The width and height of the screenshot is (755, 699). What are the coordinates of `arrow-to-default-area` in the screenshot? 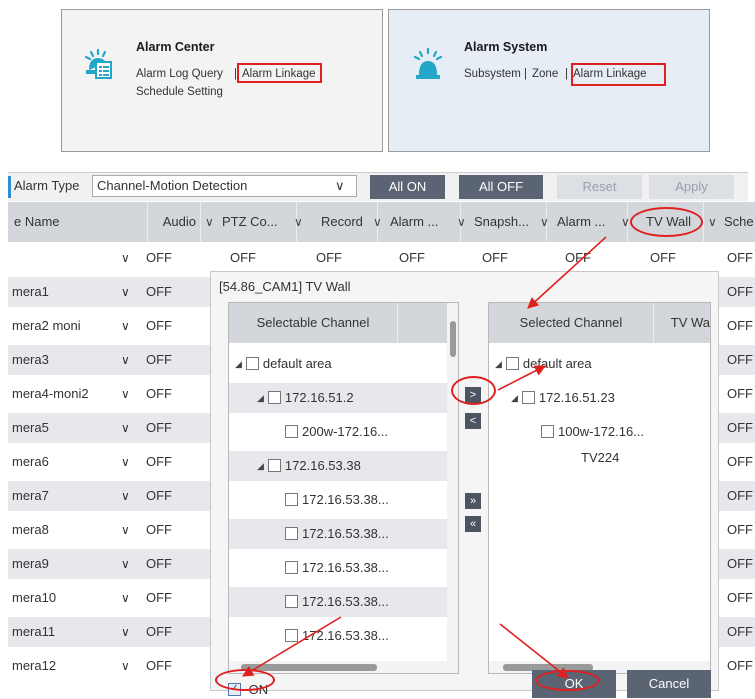 It's located at (521, 378).